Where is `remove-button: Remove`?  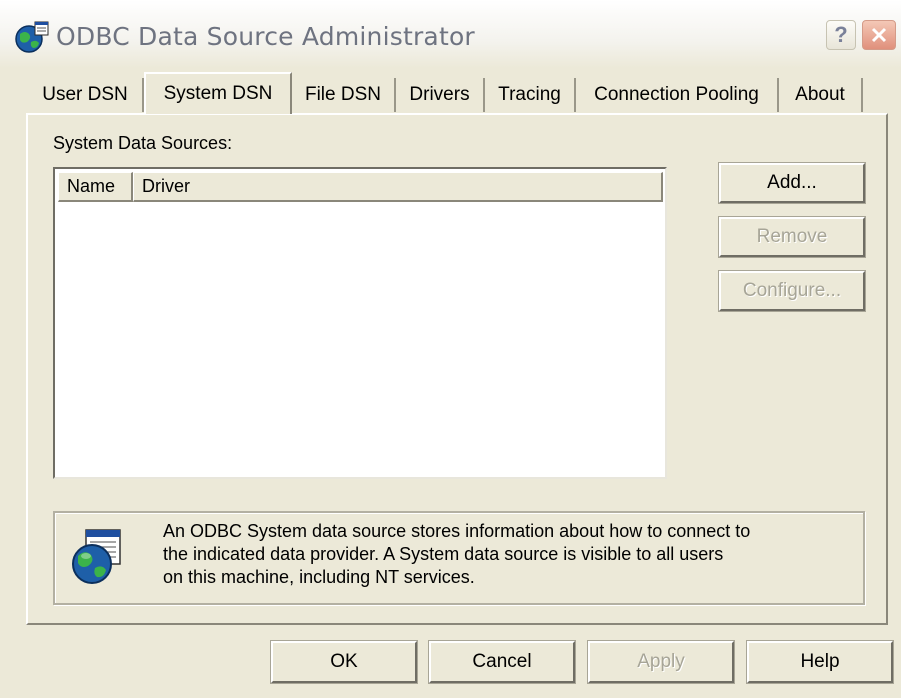 remove-button: Remove is located at coordinates (792, 237).